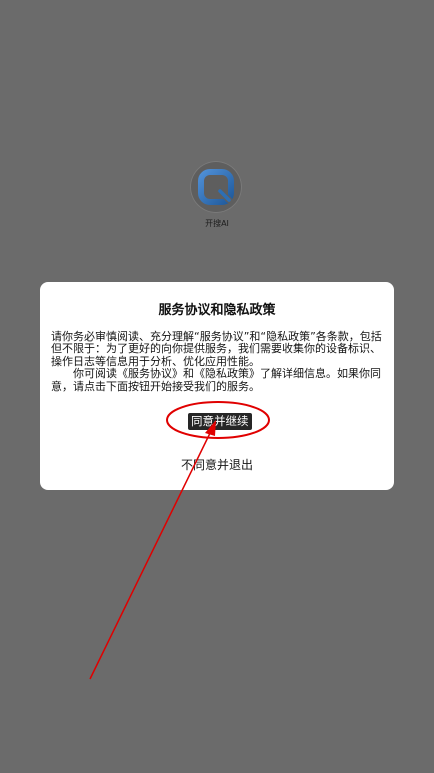 The image size is (434, 773). What do you see at coordinates (217, 310) in the screenshot?
I see `dialog-title: 服务协议和隐私政策` at bounding box center [217, 310].